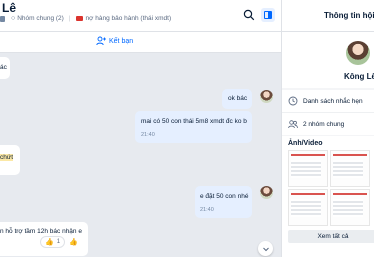 The height and width of the screenshot is (257, 374). What do you see at coordinates (9, 8) in the screenshot?
I see `contact-name: Lê` at bounding box center [9, 8].